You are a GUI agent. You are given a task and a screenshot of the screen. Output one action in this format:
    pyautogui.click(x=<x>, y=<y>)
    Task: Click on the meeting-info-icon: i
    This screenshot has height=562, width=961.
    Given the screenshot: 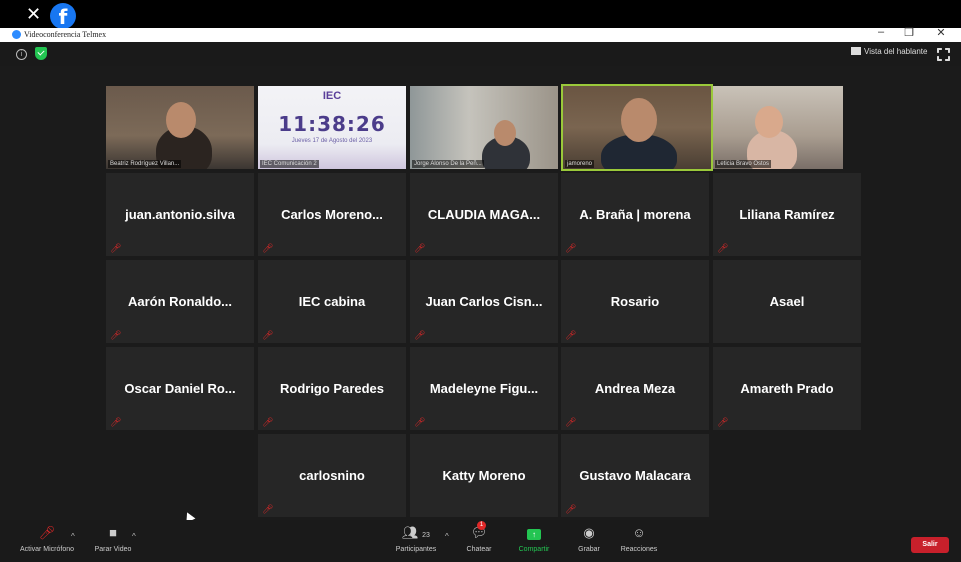 What is the action you would take?
    pyautogui.click(x=21, y=54)
    